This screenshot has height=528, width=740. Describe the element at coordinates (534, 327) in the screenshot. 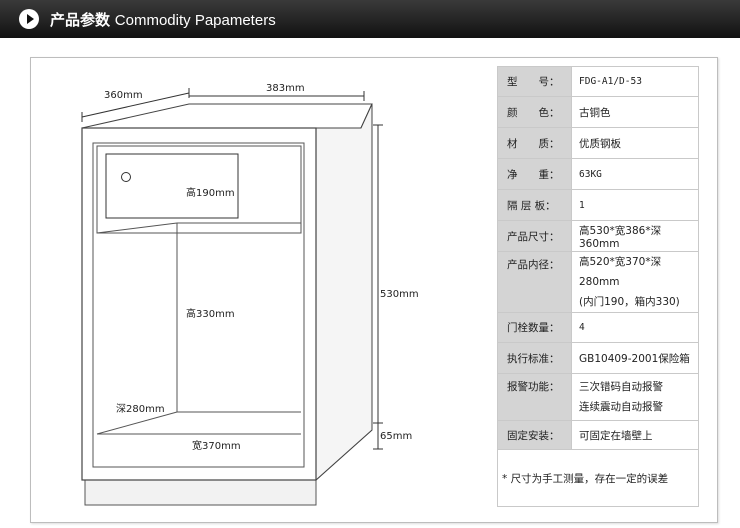

I see `spec-label: 门栓数量：` at that location.